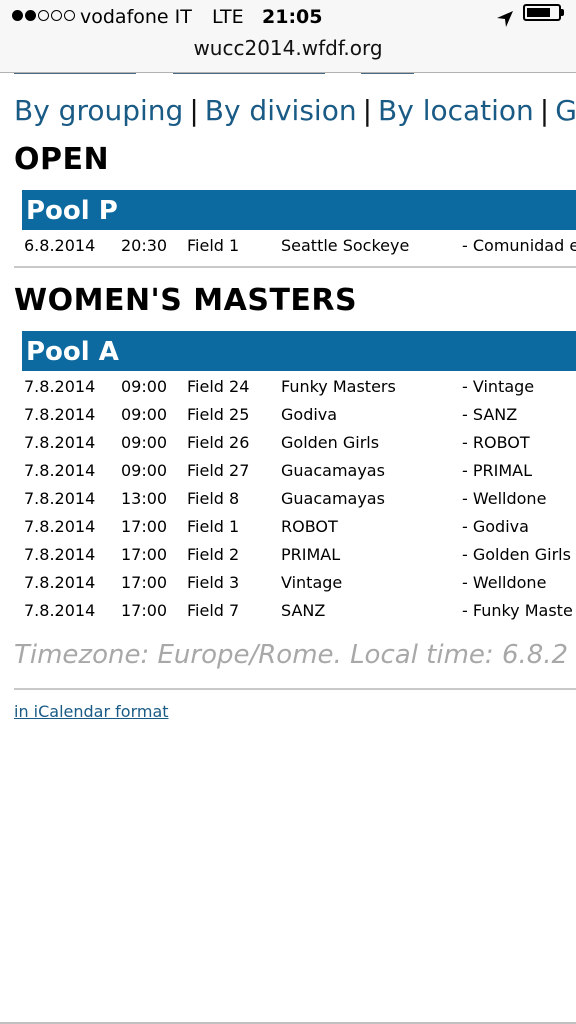 This screenshot has width=576, height=1024. I want to click on address-bar-url: wucc2014.wfdf.org, so click(288, 48).